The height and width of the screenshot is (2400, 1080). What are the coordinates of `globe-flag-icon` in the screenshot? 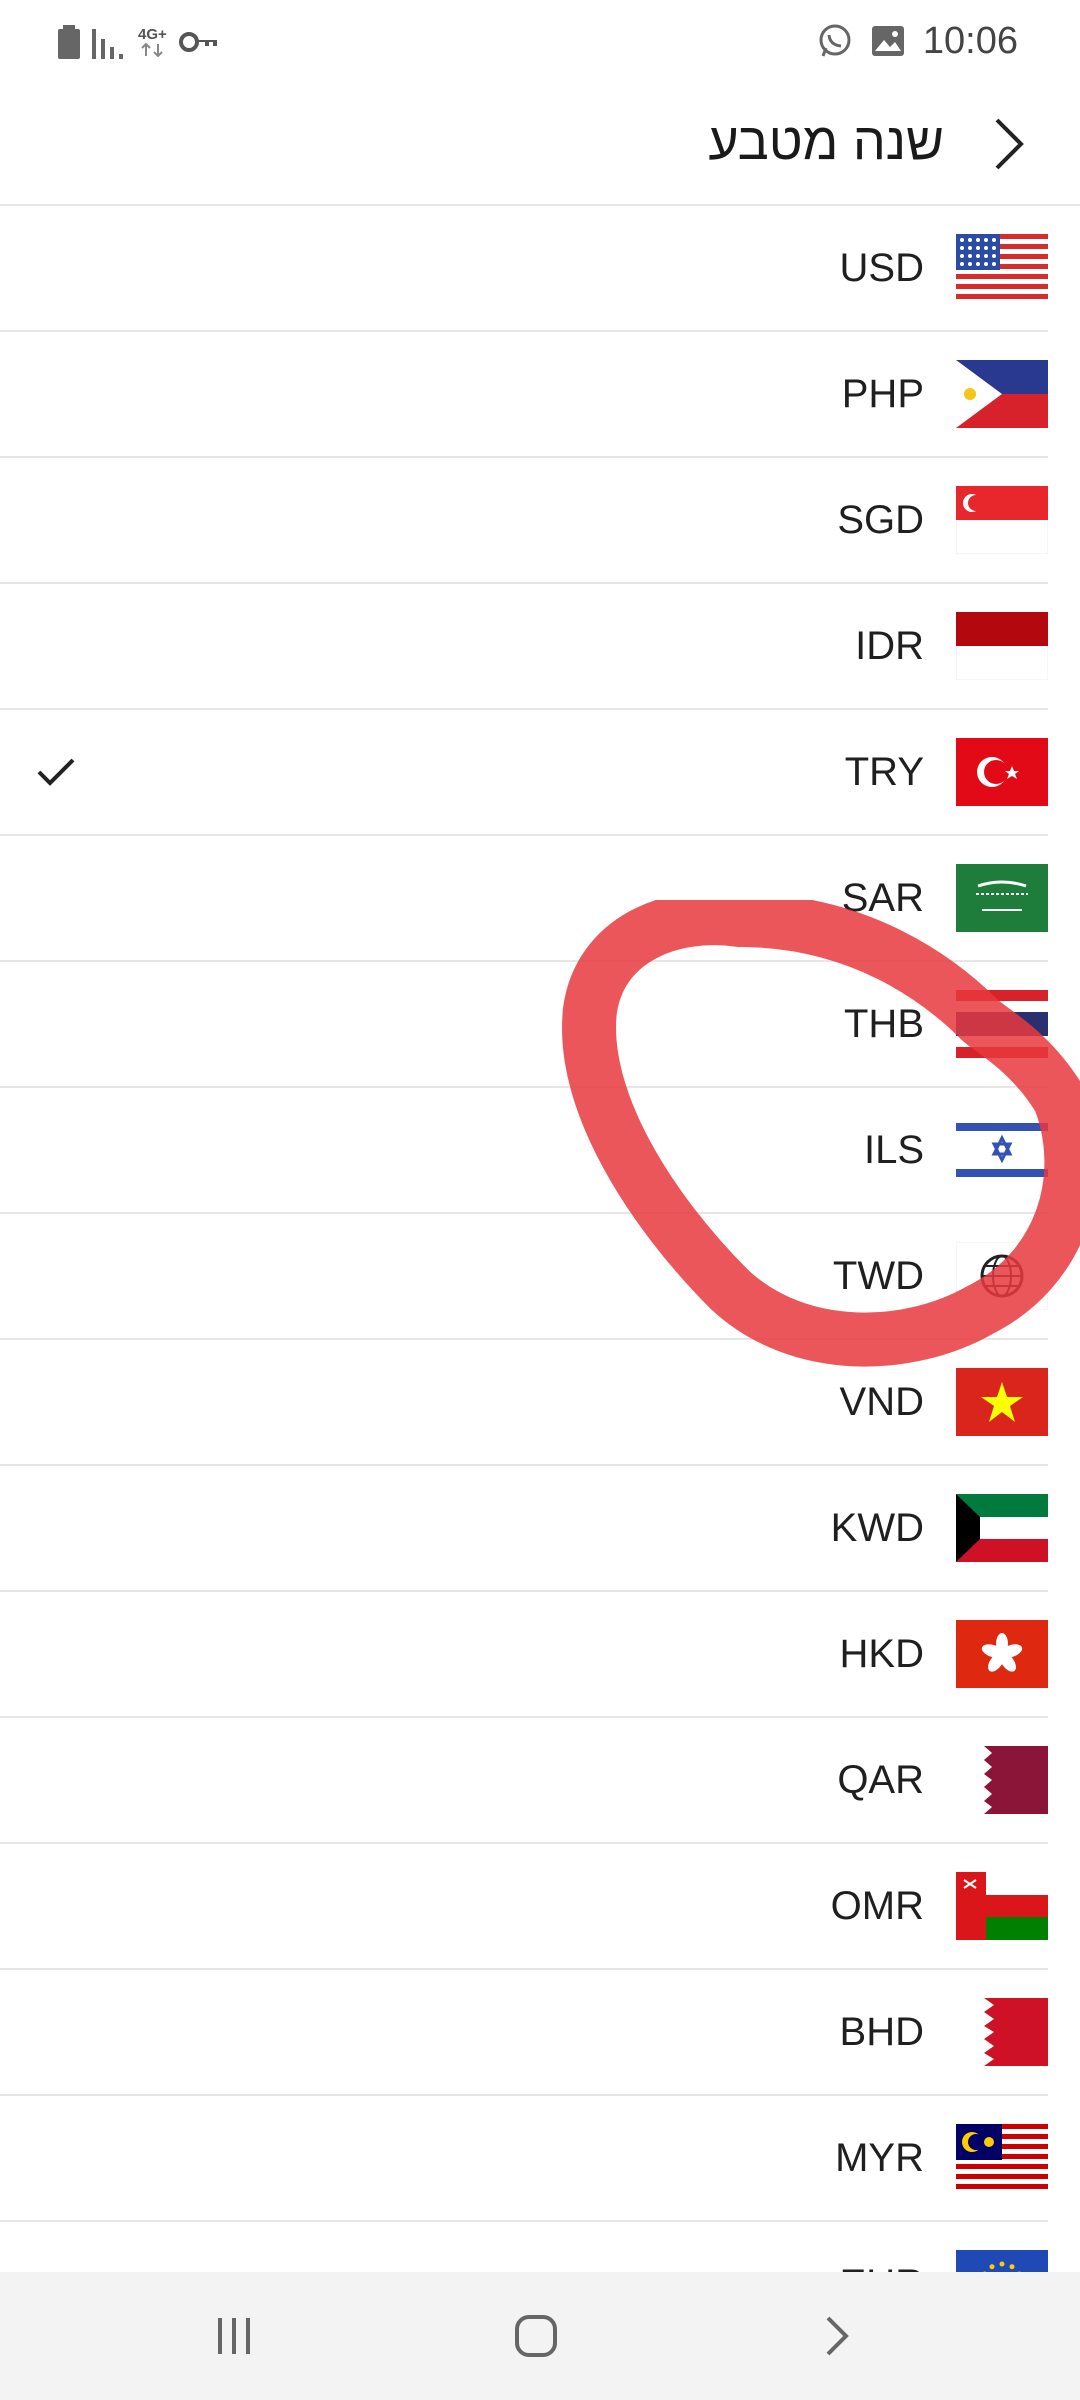 It's located at (1002, 1276).